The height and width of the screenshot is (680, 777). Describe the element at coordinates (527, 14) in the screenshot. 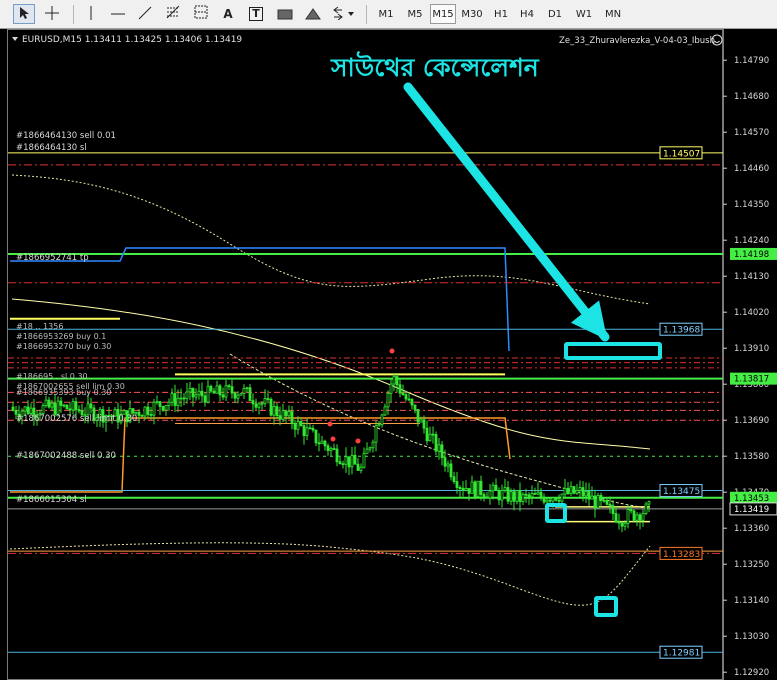

I see `timeframe-h4-button: H4` at that location.